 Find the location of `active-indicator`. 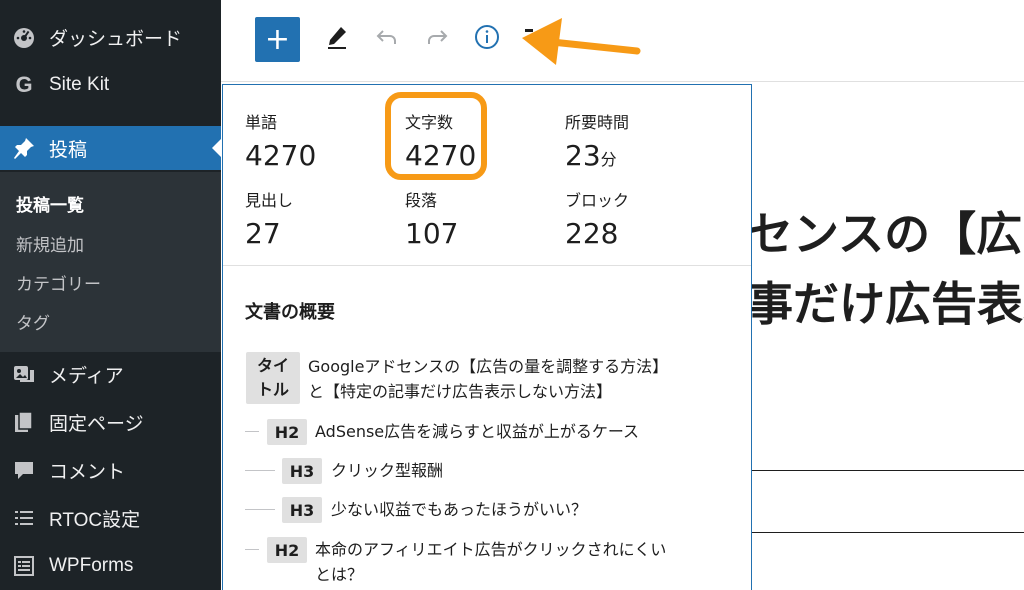

active-indicator is located at coordinates (216, 148).